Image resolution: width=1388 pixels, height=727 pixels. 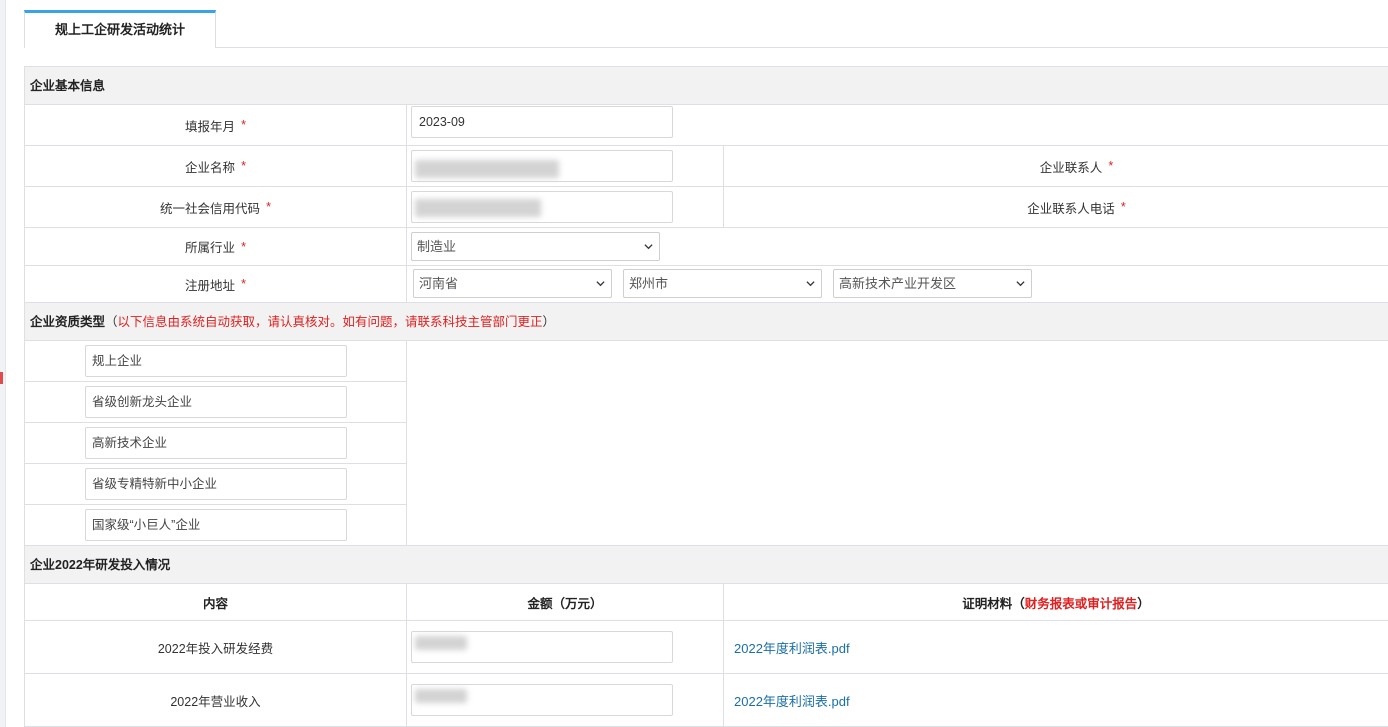 What do you see at coordinates (932, 283) in the screenshot?
I see `district-select: 高新技术产业开发区` at bounding box center [932, 283].